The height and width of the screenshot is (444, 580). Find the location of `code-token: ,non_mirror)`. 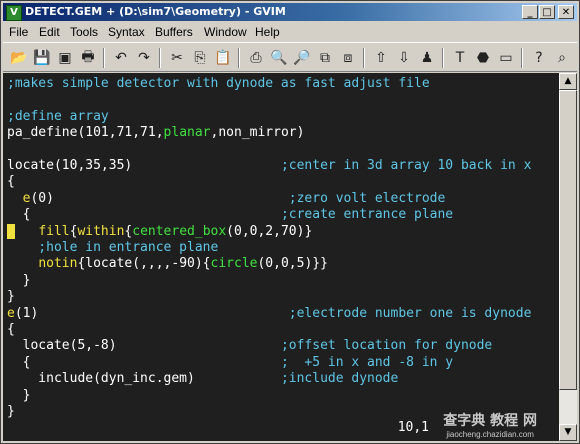

code-token: ,non_mirror) is located at coordinates (257, 133).